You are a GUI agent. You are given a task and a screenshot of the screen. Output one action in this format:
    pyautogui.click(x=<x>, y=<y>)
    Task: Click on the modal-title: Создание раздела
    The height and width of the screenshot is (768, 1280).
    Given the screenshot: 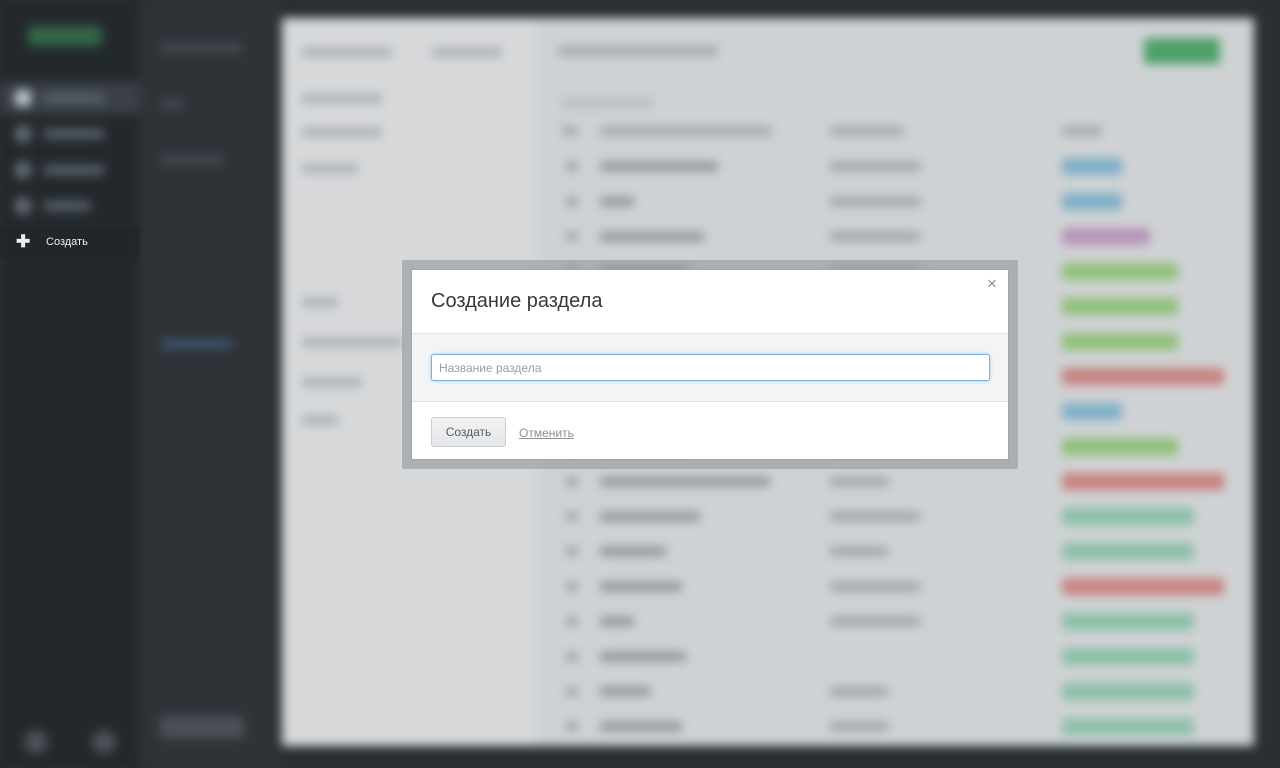 What is the action you would take?
    pyautogui.click(x=517, y=301)
    